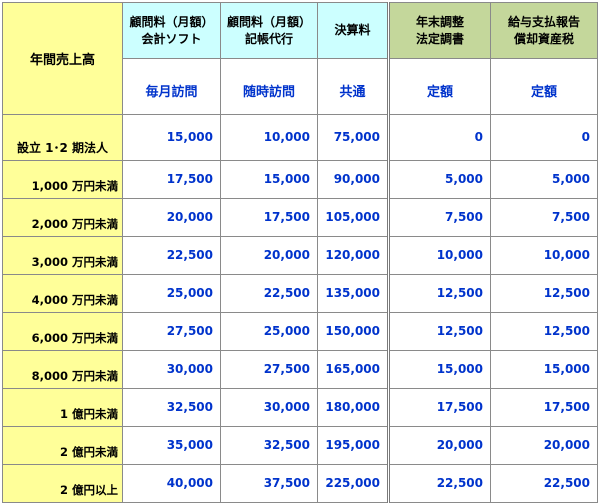 Image resolution: width=600 pixels, height=504 pixels. I want to click on column-subheader: 毎月訪問, so click(171, 86).